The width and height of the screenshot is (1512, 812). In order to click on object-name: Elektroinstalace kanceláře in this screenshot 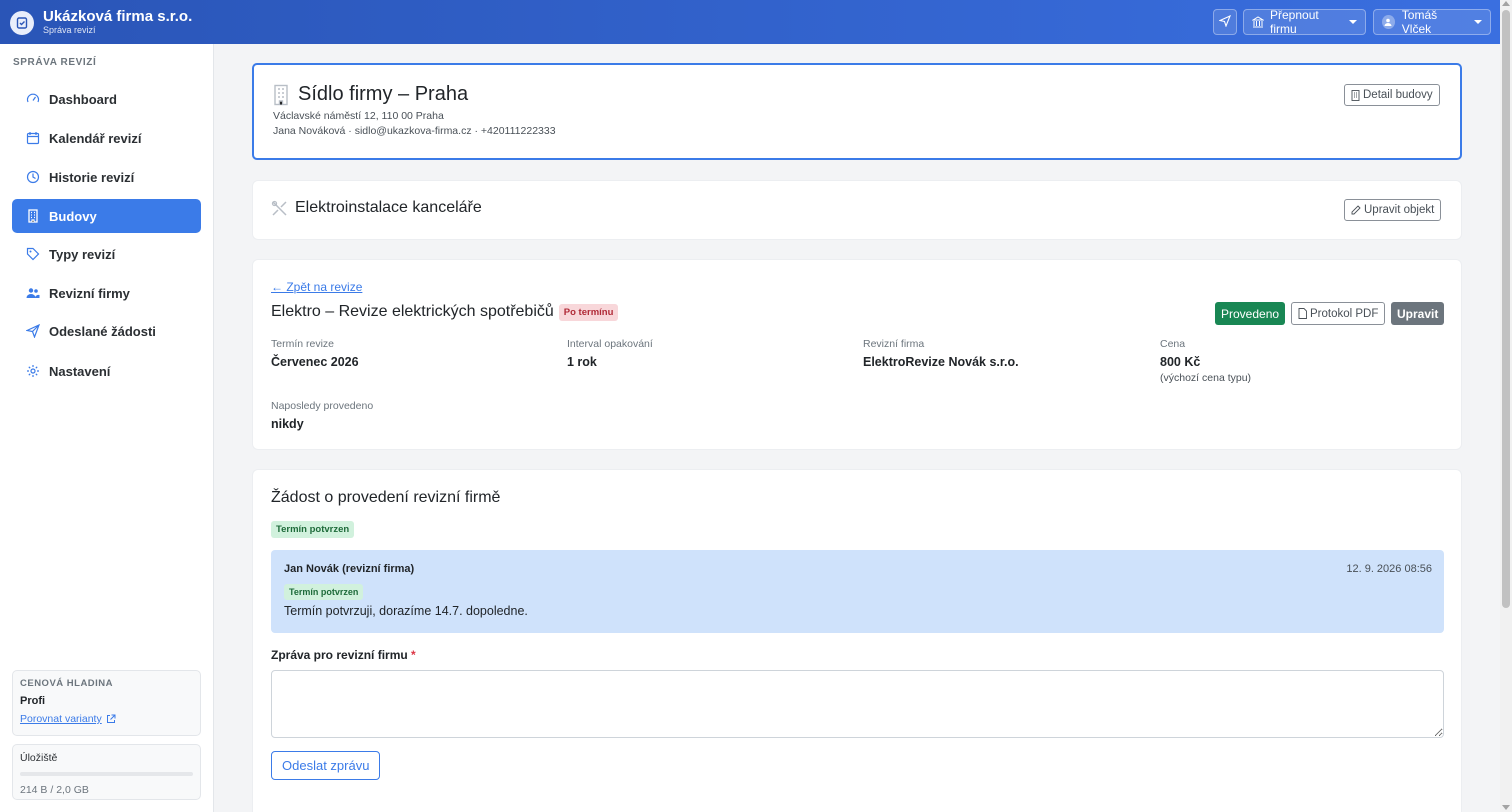, I will do `click(388, 207)`.